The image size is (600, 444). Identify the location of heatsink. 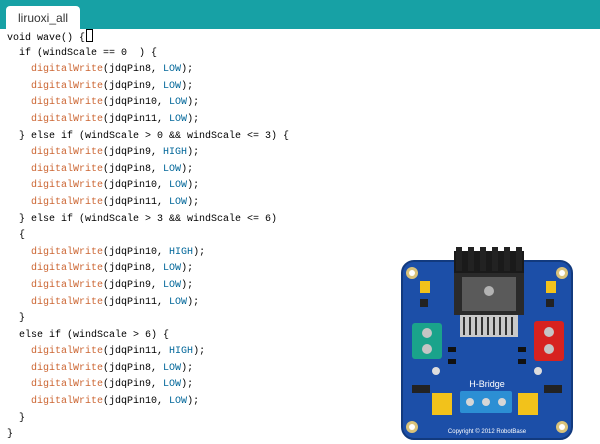
(489, 292).